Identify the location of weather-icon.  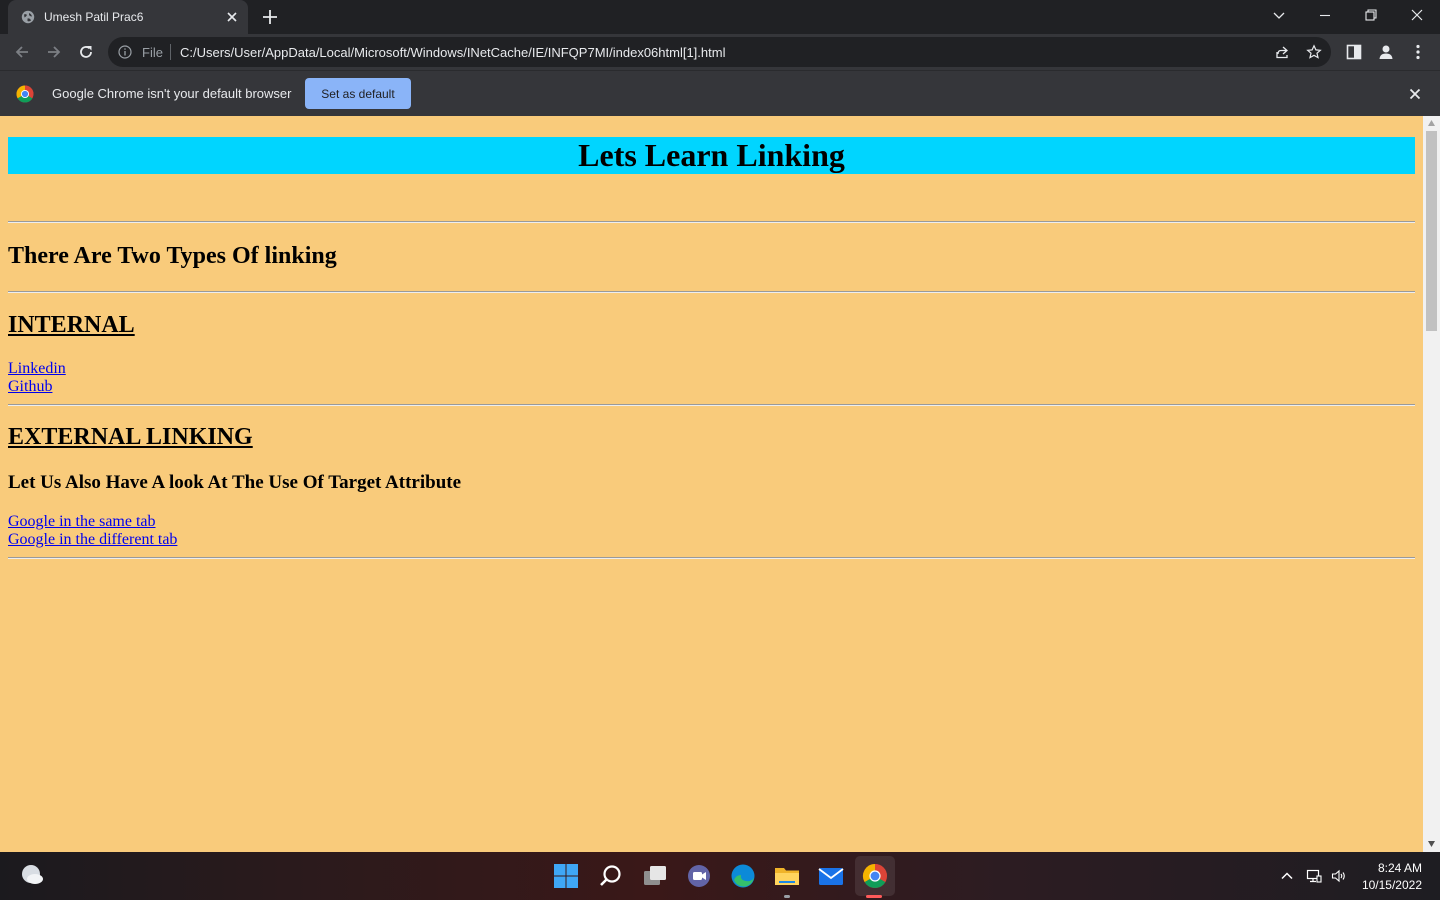
(33, 876).